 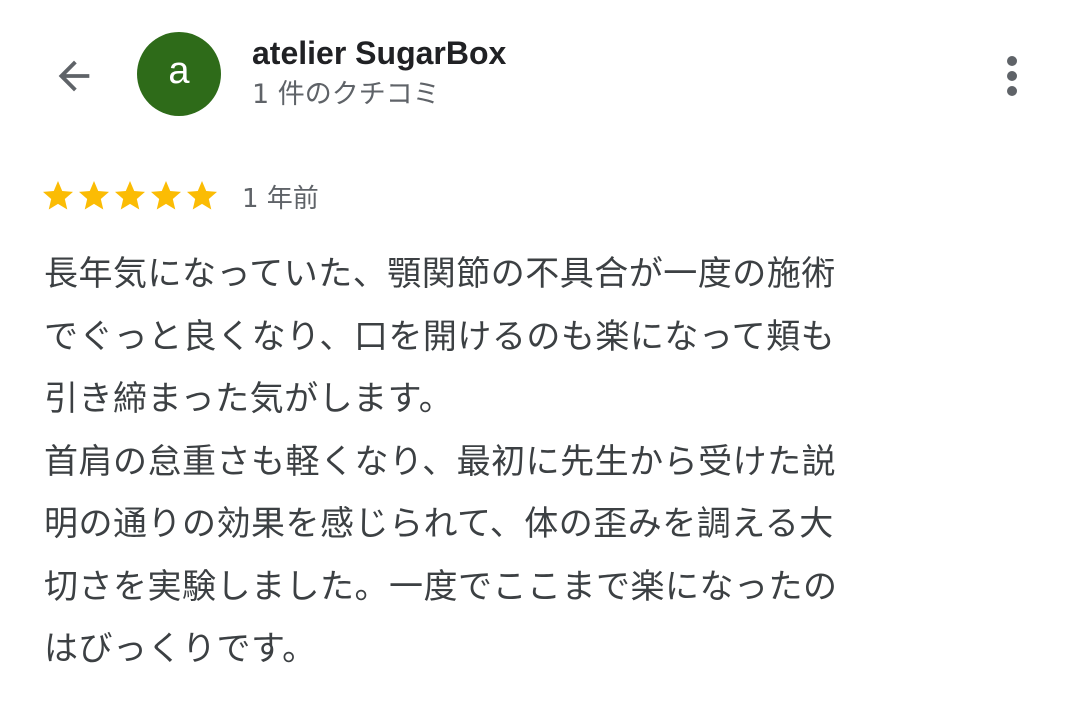 What do you see at coordinates (440, 336) in the screenshot?
I see `review-line: でぐっと良くなり、口を開けるのも楽になって頬も` at bounding box center [440, 336].